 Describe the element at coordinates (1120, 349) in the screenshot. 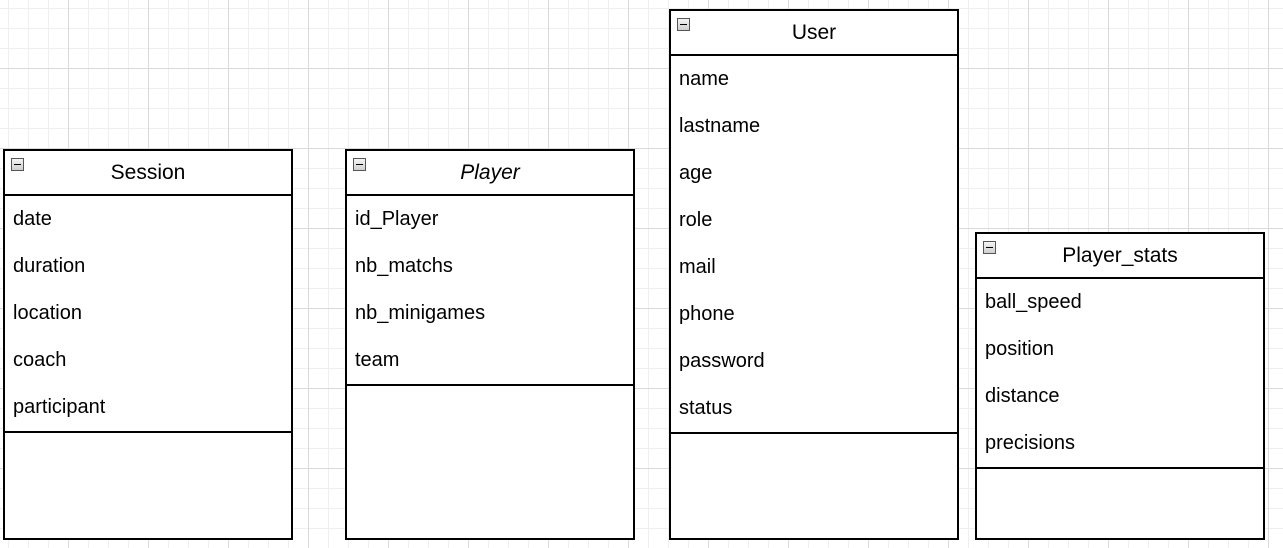

I see `attribute: position` at that location.